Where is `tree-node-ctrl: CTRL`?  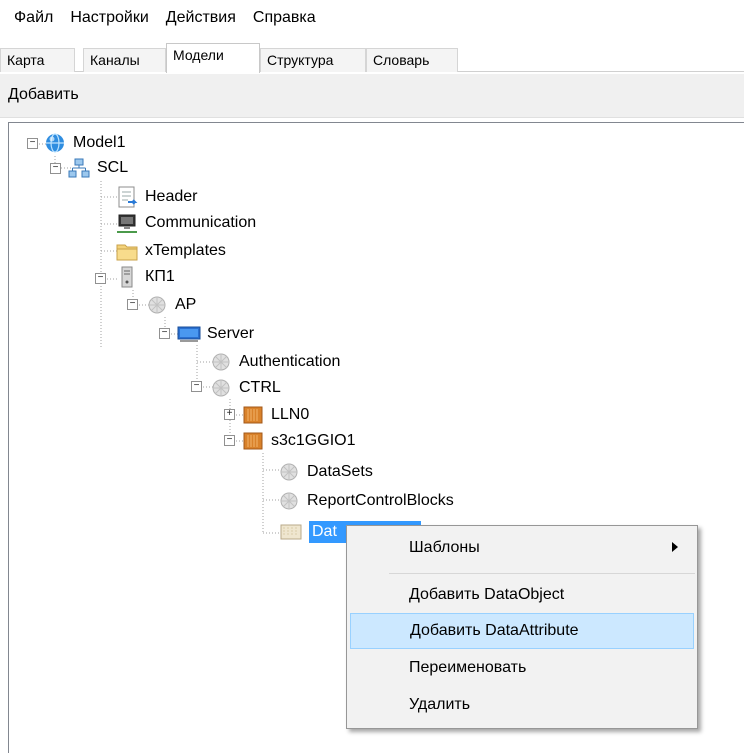
tree-node-ctrl: CTRL is located at coordinates (245, 388).